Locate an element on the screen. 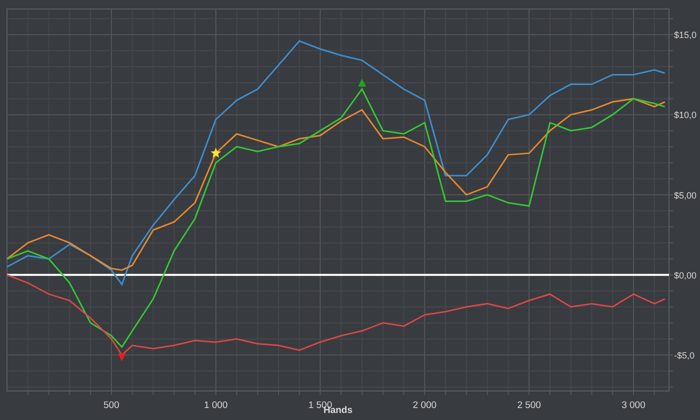 The width and height of the screenshot is (700, 420). x-tick-label: 3 000 is located at coordinates (634, 405).